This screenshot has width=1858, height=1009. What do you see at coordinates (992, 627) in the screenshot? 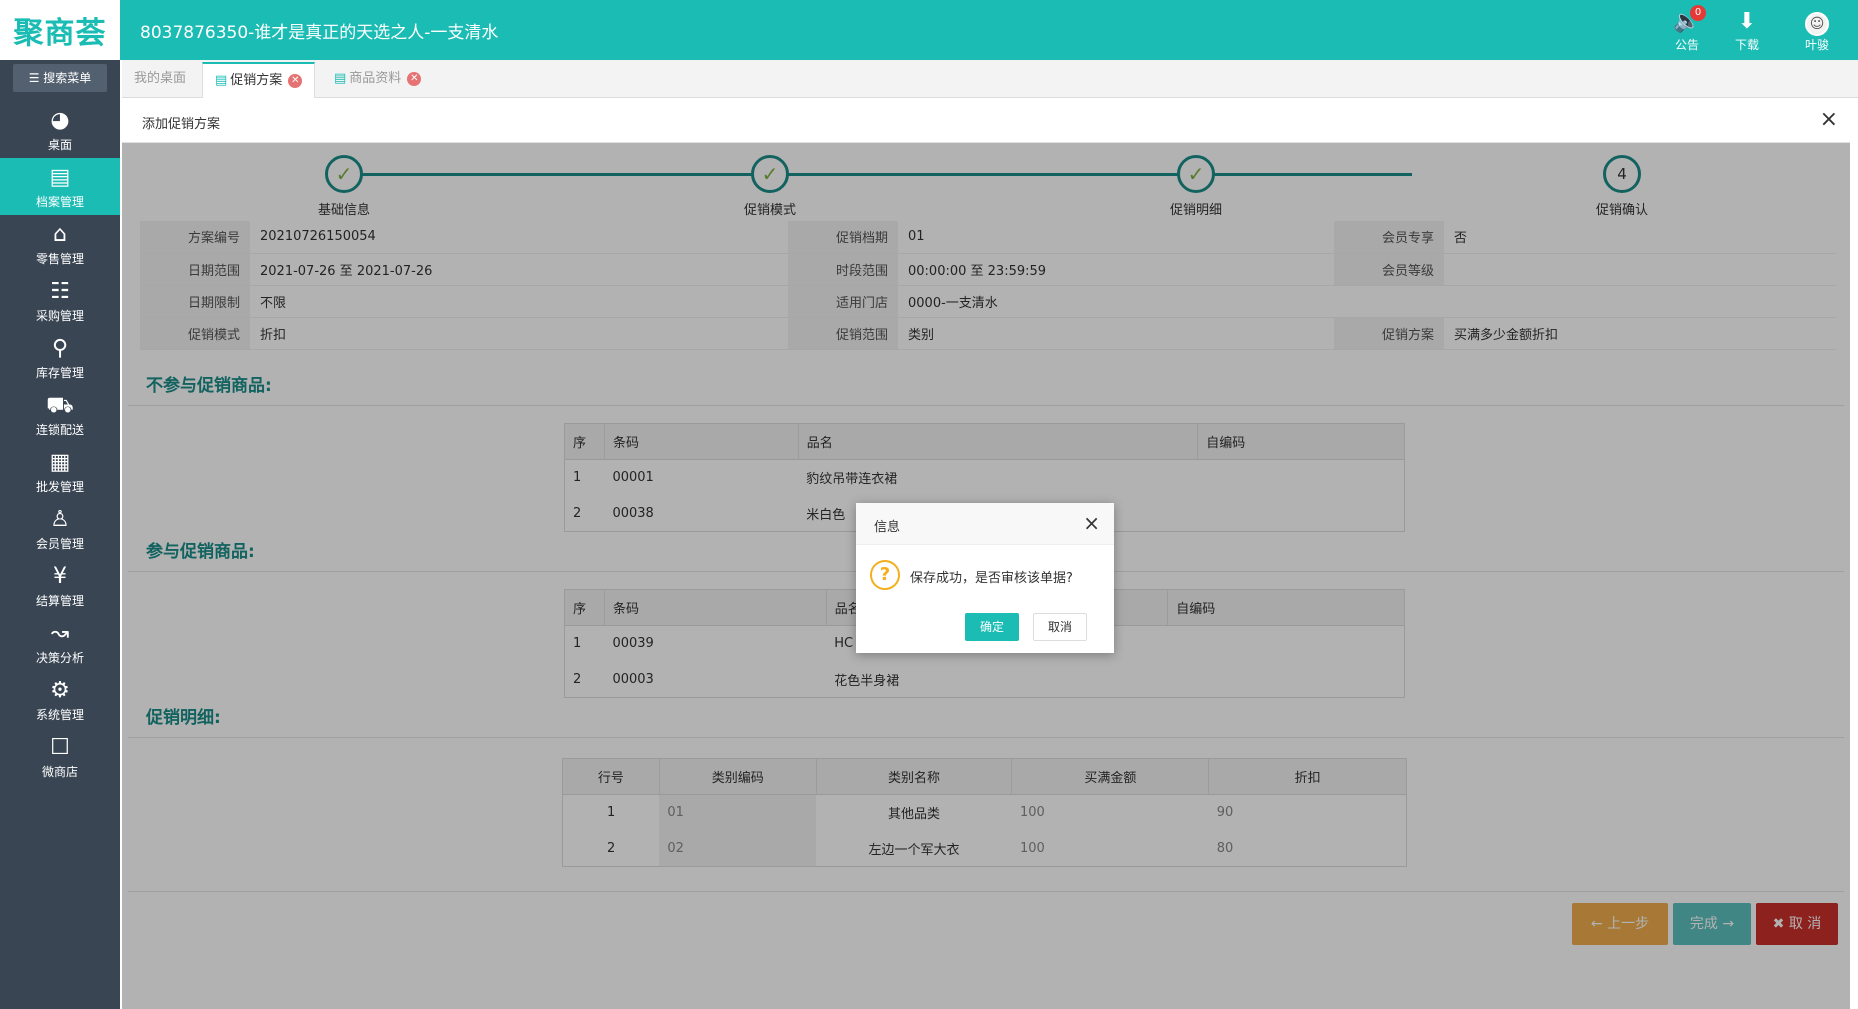
I see `confirm-ok-button: 确定` at bounding box center [992, 627].